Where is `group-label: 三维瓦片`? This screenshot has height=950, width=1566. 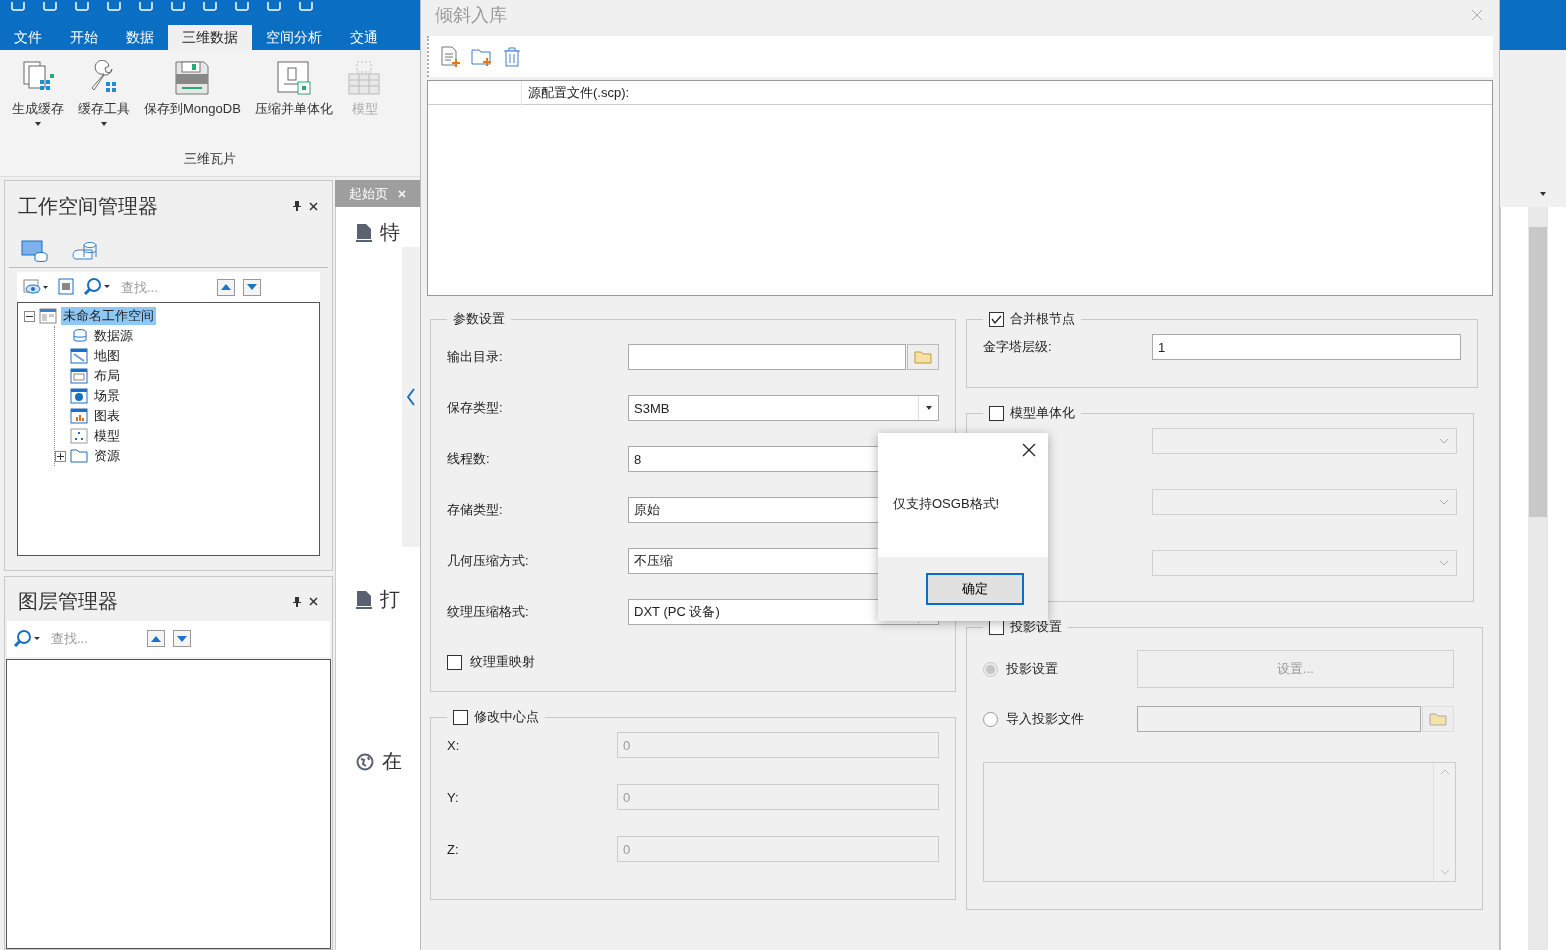
group-label: 三维瓦片 is located at coordinates (210, 159).